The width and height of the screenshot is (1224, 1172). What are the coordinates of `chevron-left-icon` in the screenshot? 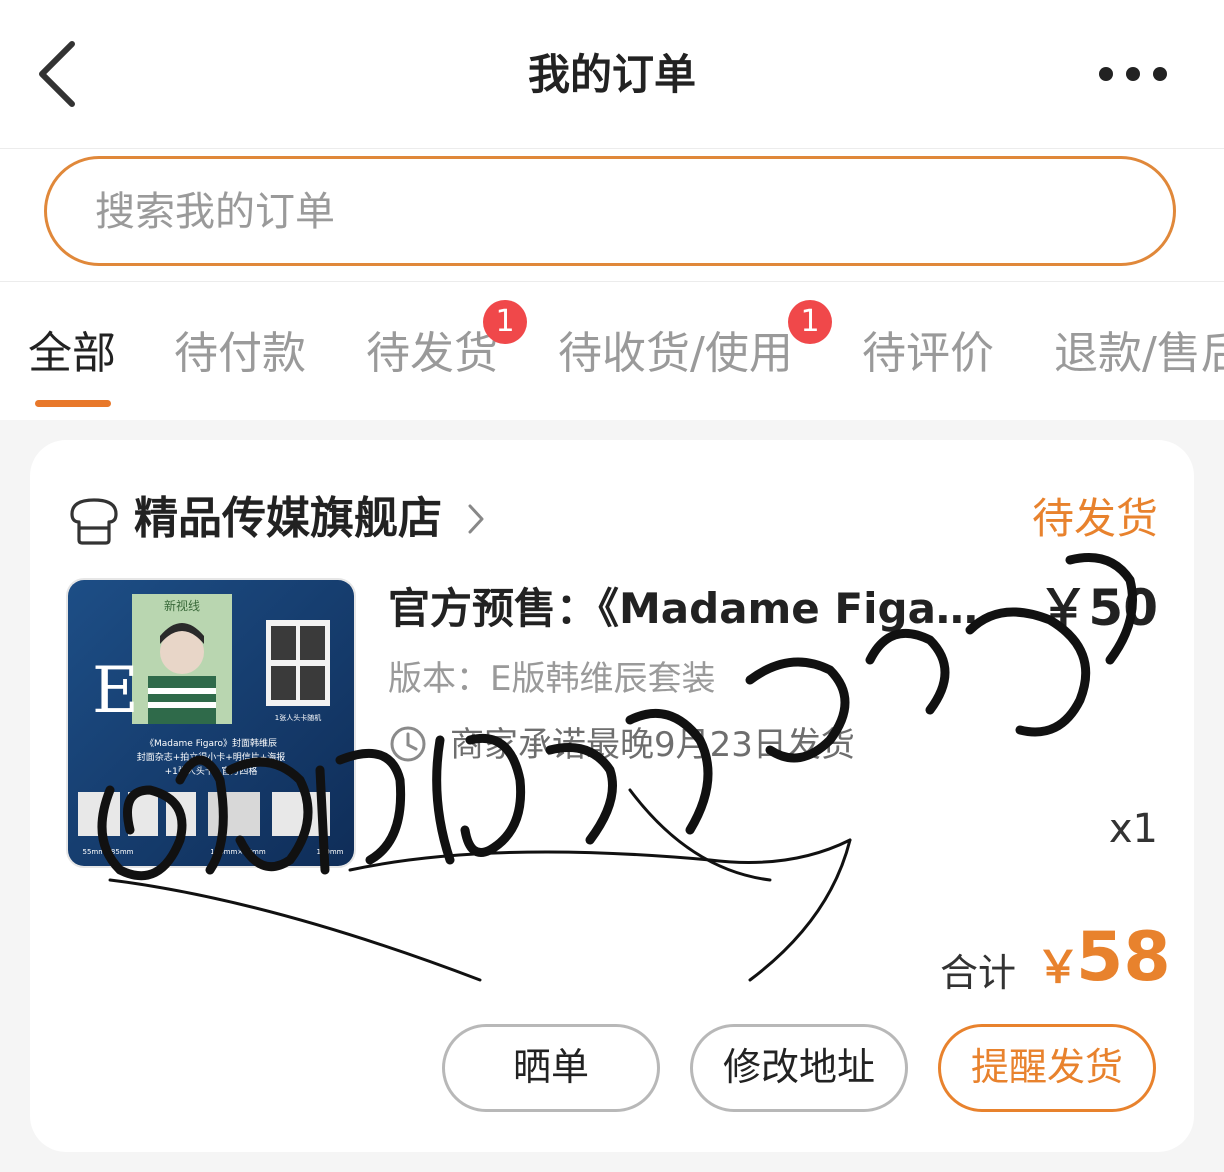 It's located at (57, 74).